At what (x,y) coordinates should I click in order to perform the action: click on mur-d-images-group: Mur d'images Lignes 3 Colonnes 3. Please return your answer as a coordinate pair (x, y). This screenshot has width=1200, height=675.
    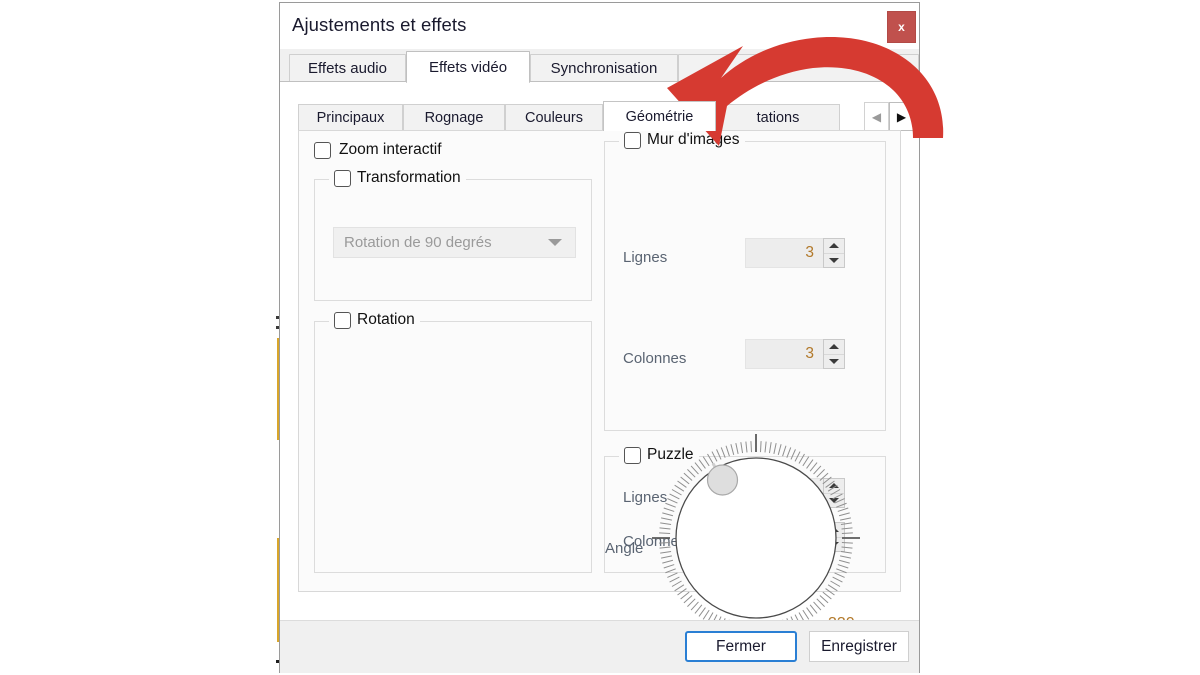
    Looking at the image, I should click on (745, 281).